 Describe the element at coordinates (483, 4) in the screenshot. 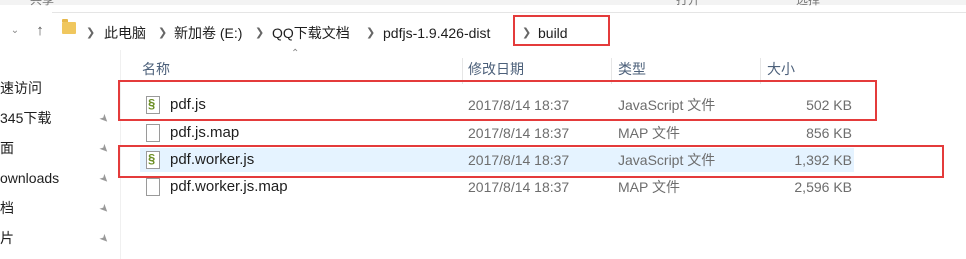

I see `ribbon-strip: 共享 打开 选择` at that location.